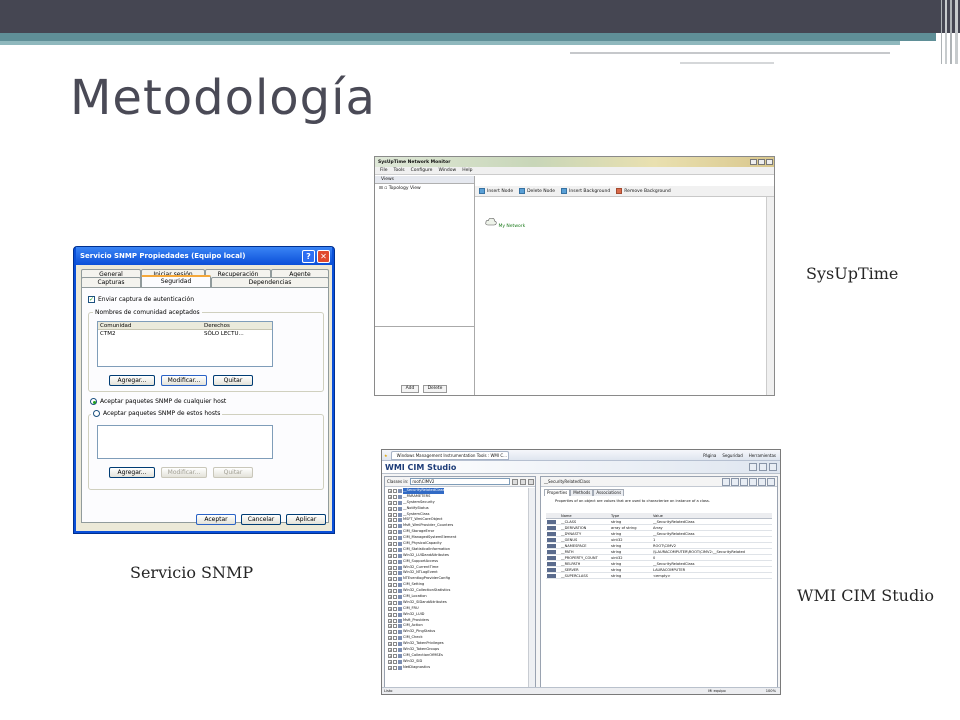  Describe the element at coordinates (422, 170) in the screenshot. I see `menu-configure: Configure` at that location.